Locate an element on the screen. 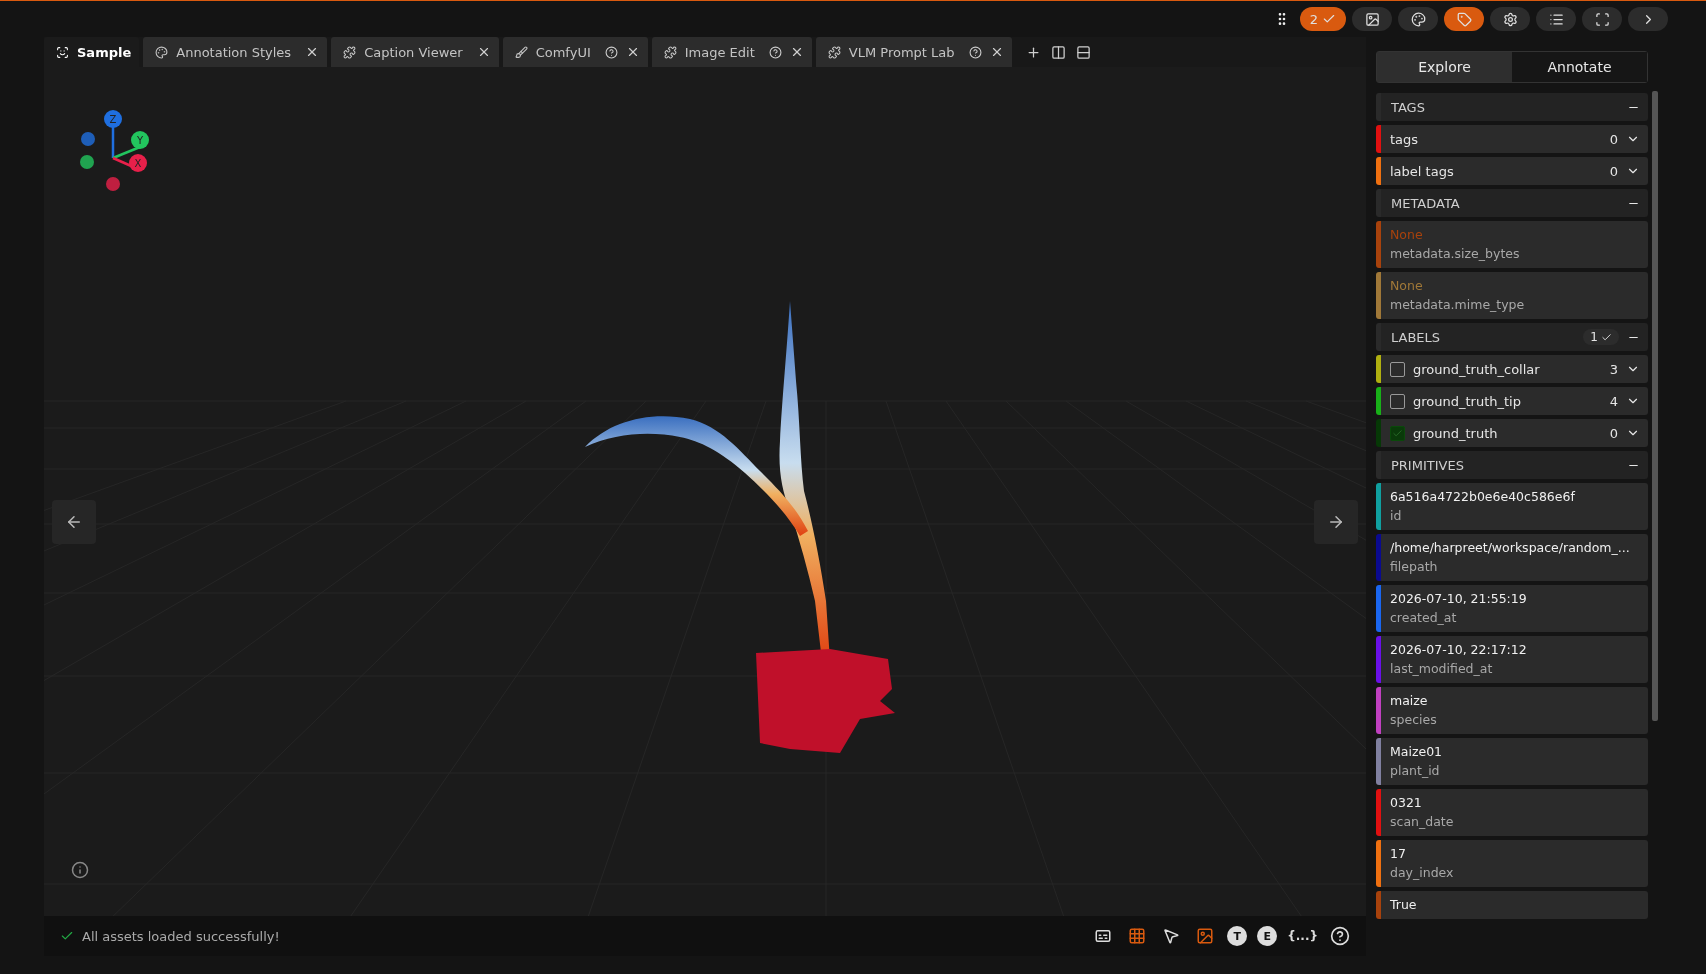  field-value: 6a516a4722b0e6e40c586e6f is located at coordinates (1483, 496).